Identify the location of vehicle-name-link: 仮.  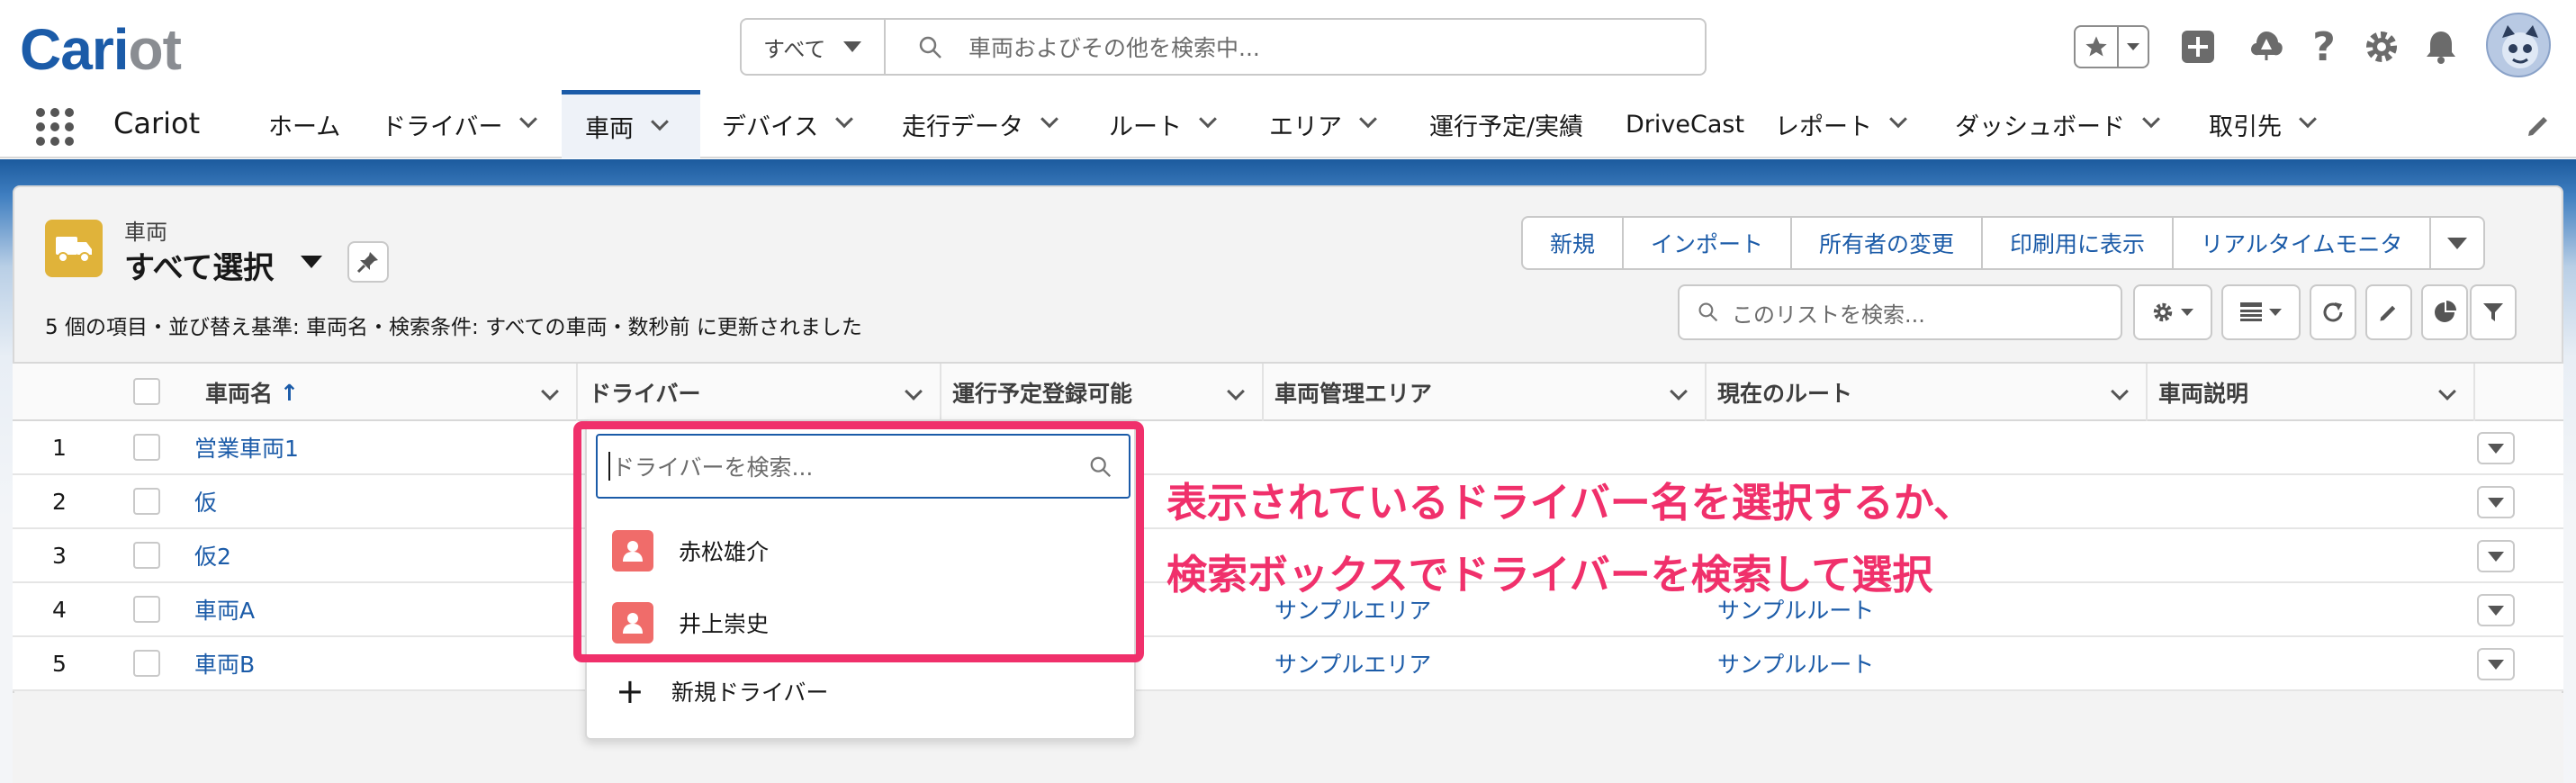
(205, 501).